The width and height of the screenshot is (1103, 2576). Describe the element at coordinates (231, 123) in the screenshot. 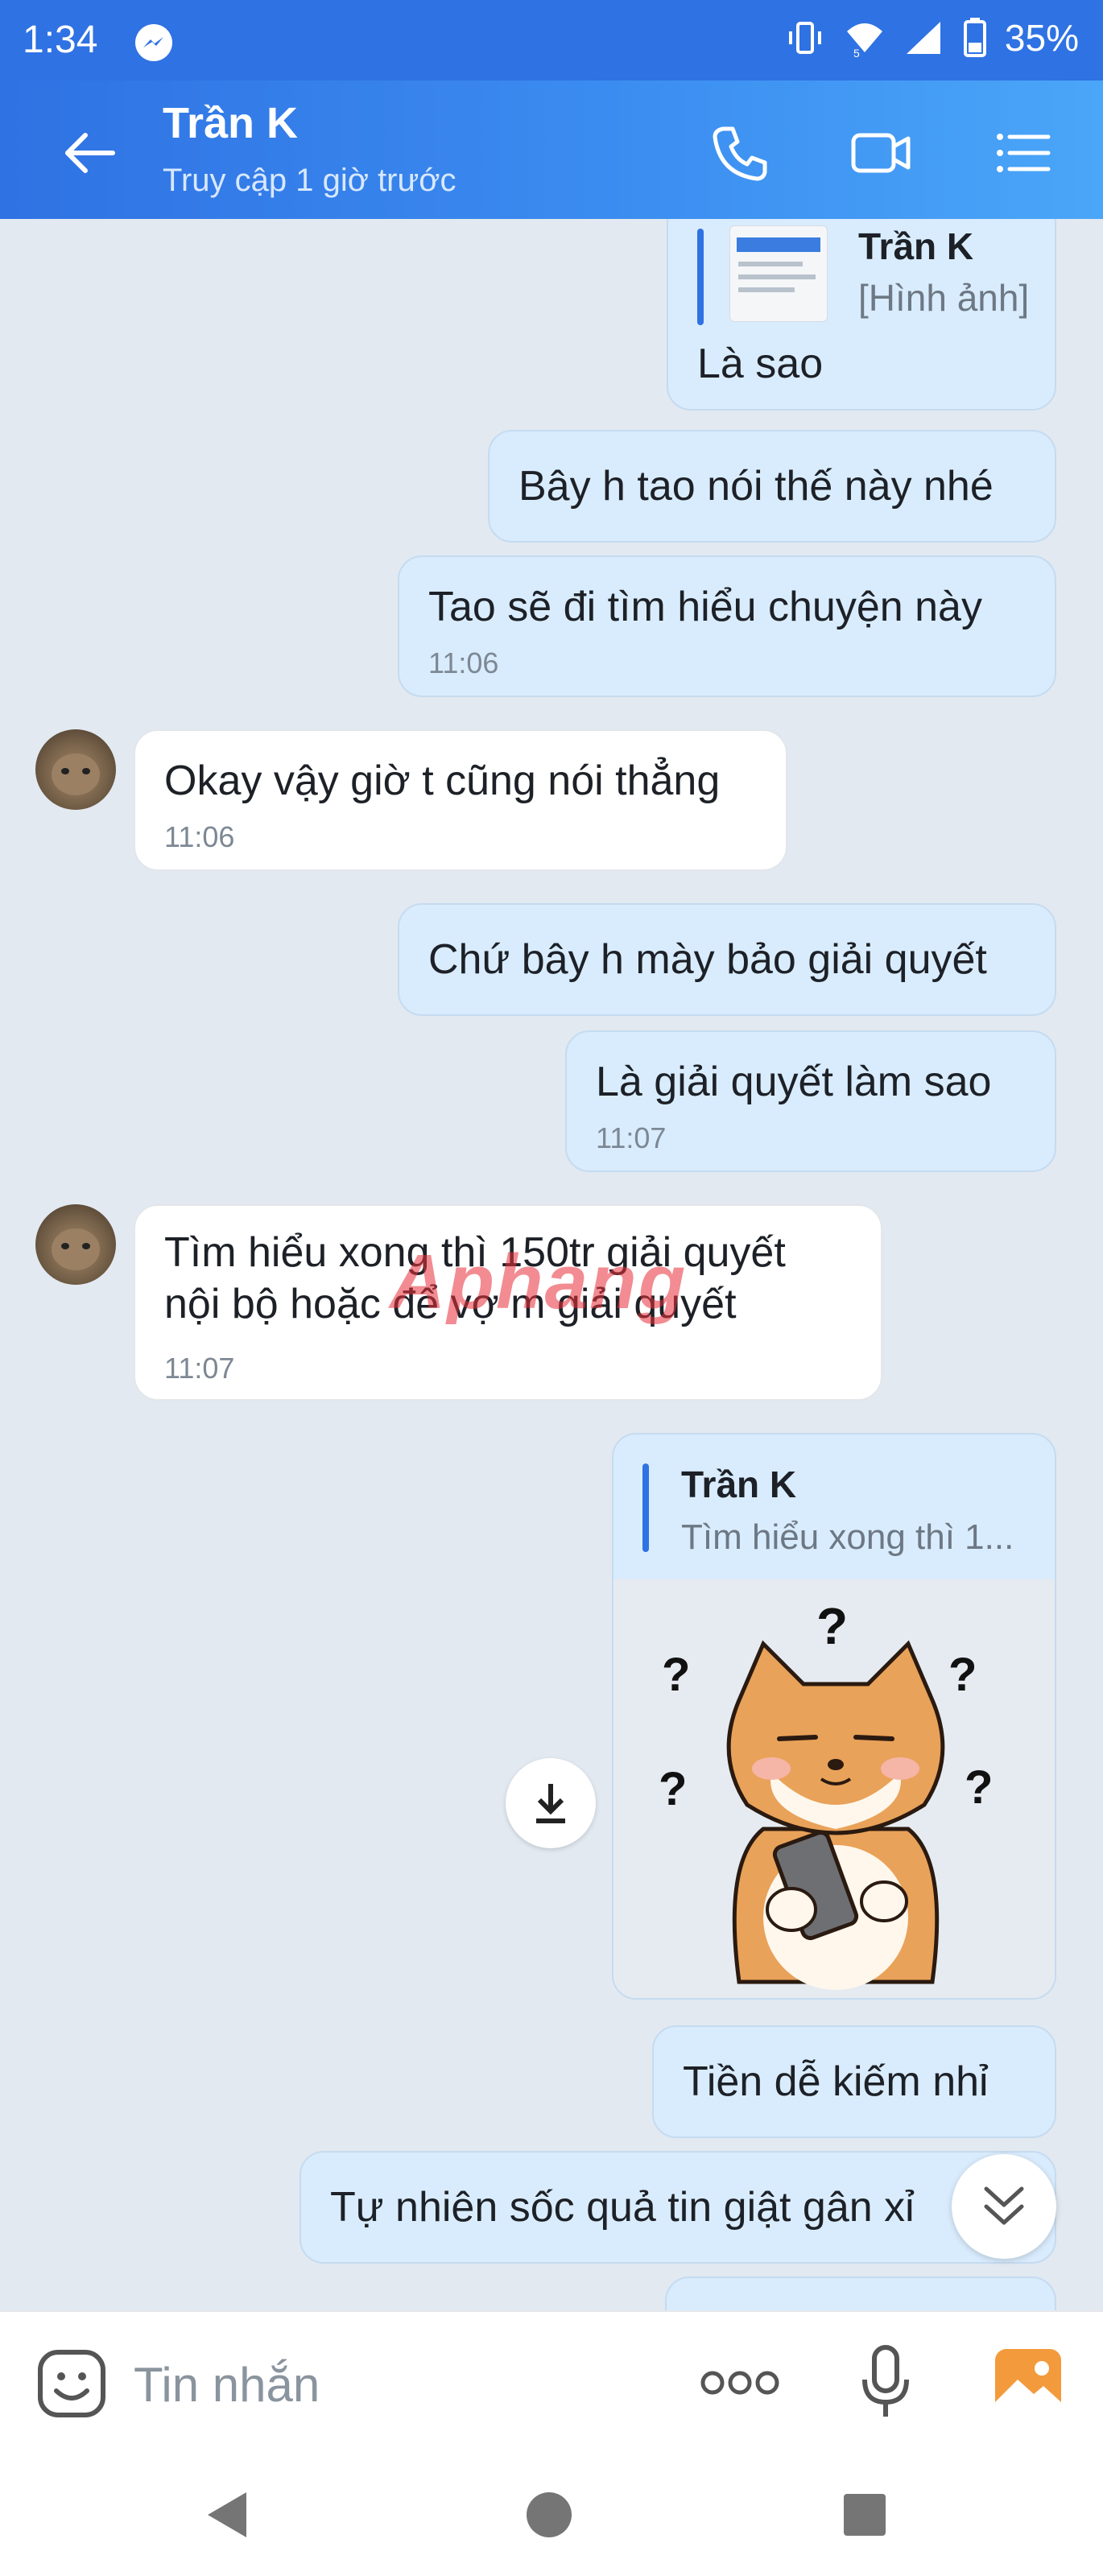

I see `contact-name: Trần K` at that location.